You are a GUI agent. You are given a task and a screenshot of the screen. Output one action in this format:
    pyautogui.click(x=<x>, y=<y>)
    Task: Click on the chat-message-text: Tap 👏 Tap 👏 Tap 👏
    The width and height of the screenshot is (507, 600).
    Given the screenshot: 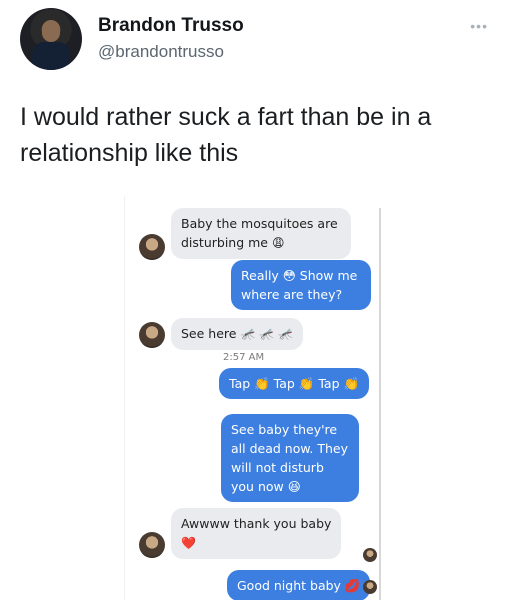 What is the action you would take?
    pyautogui.click(x=294, y=383)
    